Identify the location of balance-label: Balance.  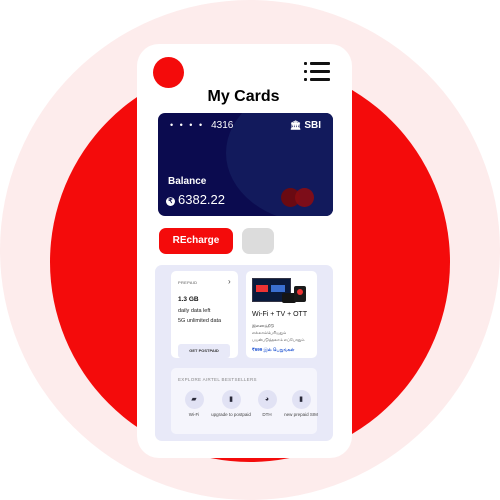
(187, 181).